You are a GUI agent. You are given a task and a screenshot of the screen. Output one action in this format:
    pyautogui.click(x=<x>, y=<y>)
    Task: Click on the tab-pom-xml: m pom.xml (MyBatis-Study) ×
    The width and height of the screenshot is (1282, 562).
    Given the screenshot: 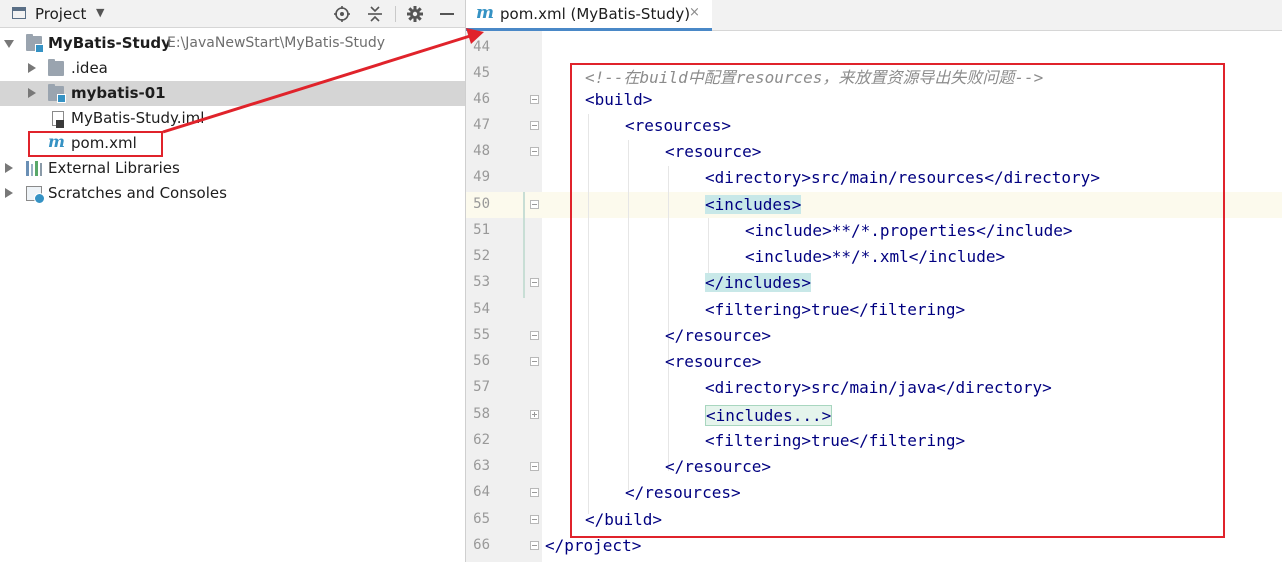 What is the action you would take?
    pyautogui.click(x=589, y=15)
    